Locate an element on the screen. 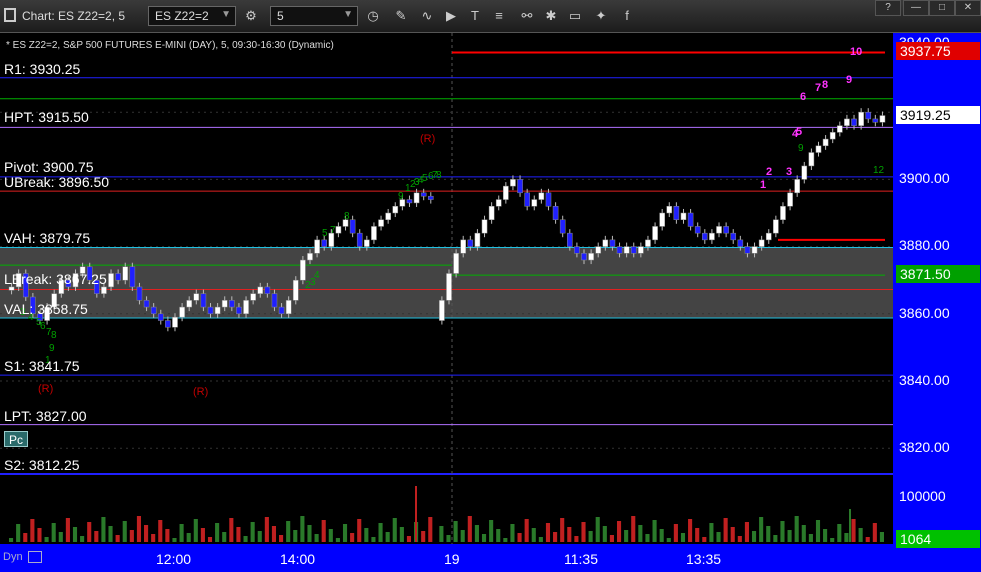 The image size is (981, 572). link-icon: ⚯ is located at coordinates (527, 16).